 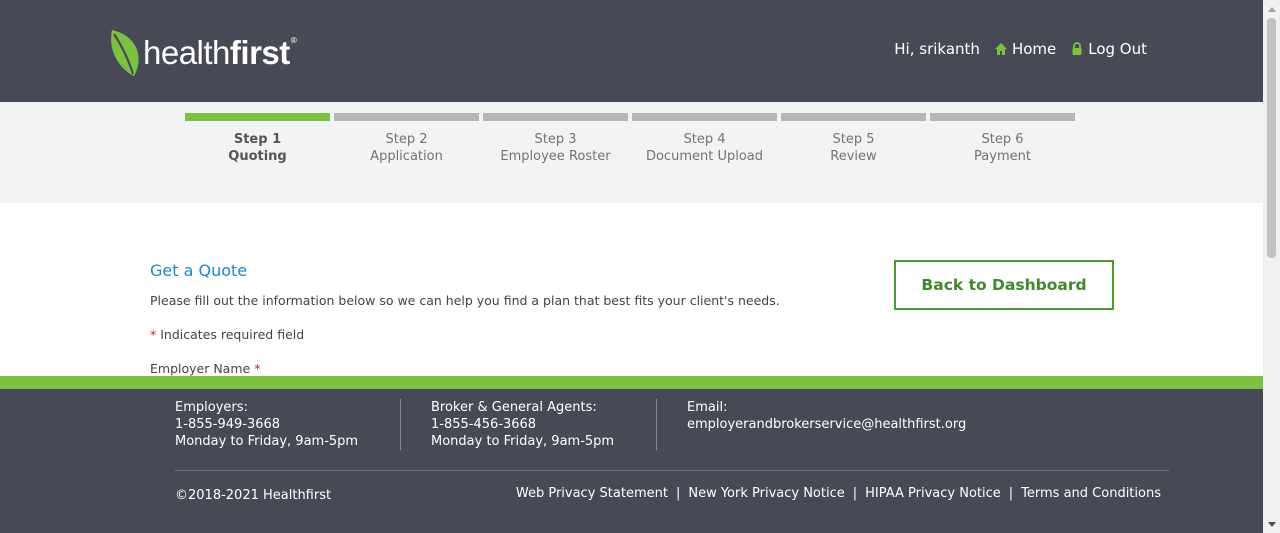 I want to click on step-review: Step 5 Review, so click(x=853, y=139).